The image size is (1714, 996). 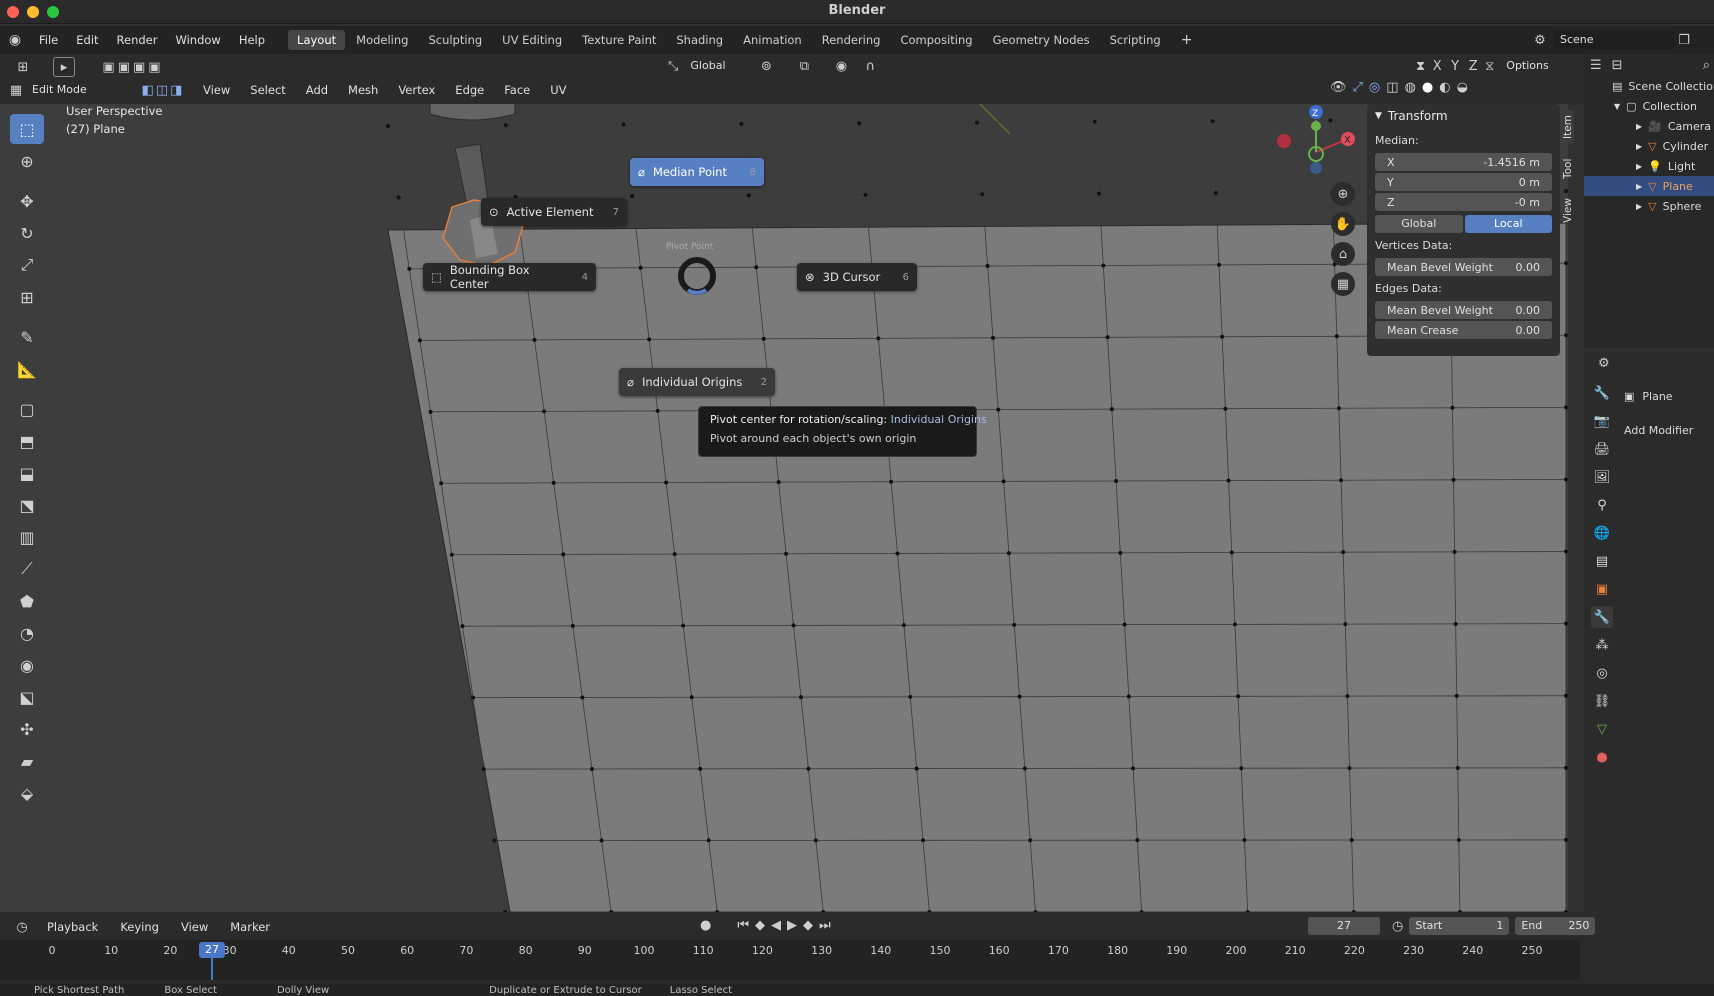 I want to click on outliner-item-camera: ▶ 🎥 Camera, so click(x=1649, y=126).